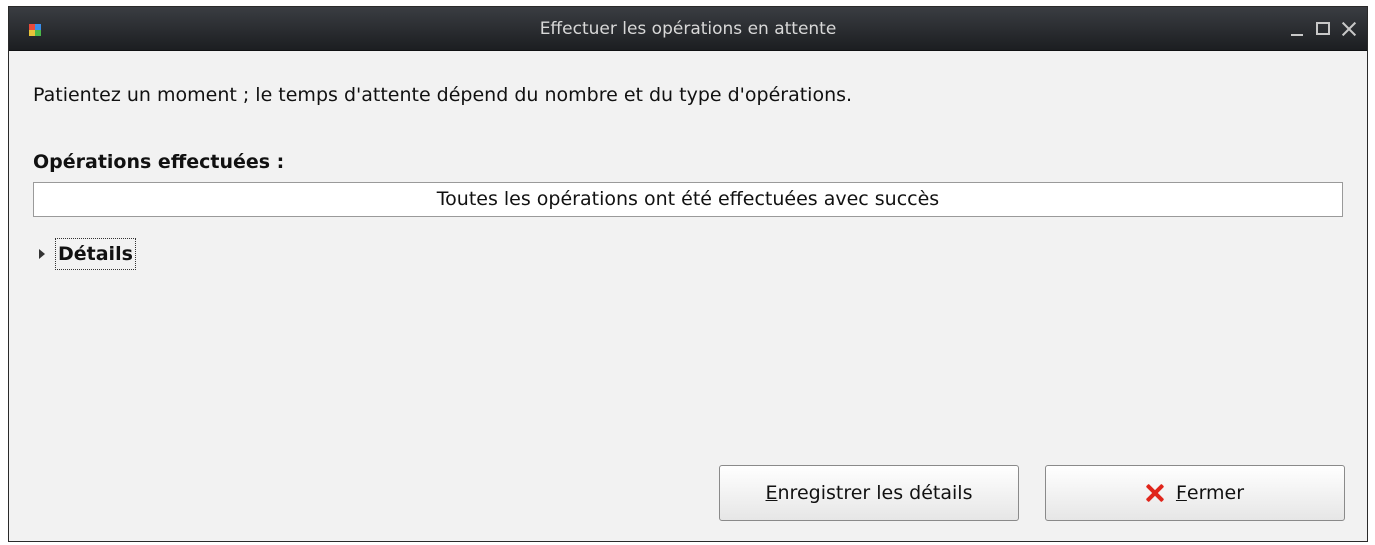 The image size is (1375, 545). I want to click on details-expander: Détails, so click(87, 254).